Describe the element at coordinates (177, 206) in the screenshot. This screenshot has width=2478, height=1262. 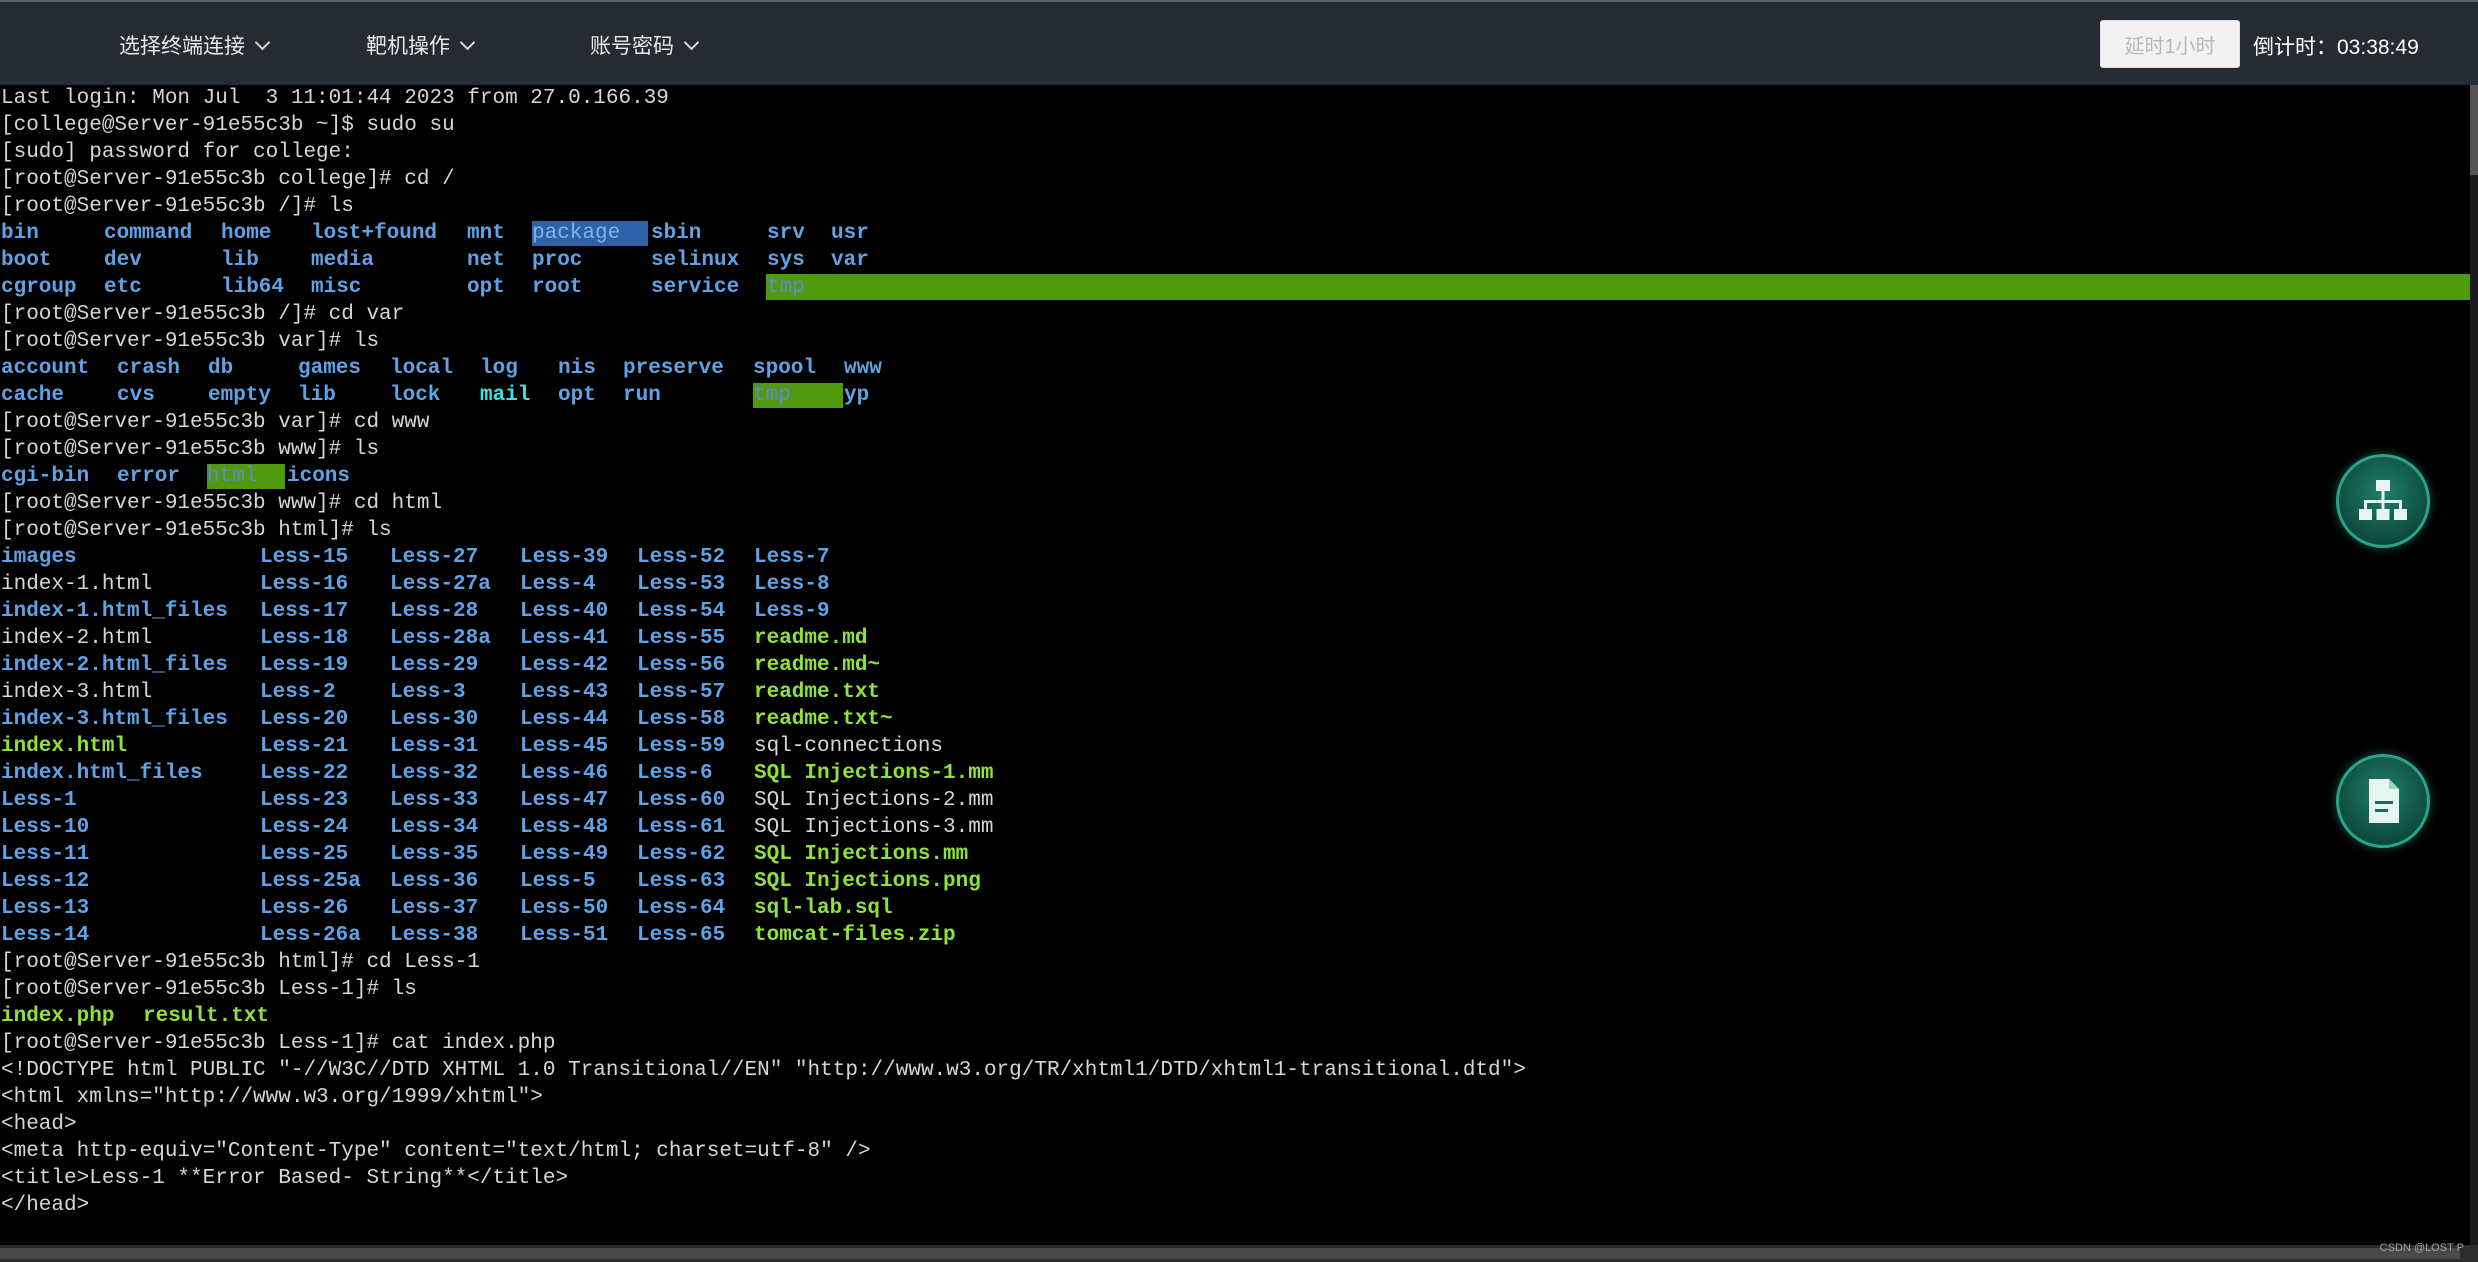
I see `terminal-line: [root@Server-91e55c3b /]# ls` at that location.